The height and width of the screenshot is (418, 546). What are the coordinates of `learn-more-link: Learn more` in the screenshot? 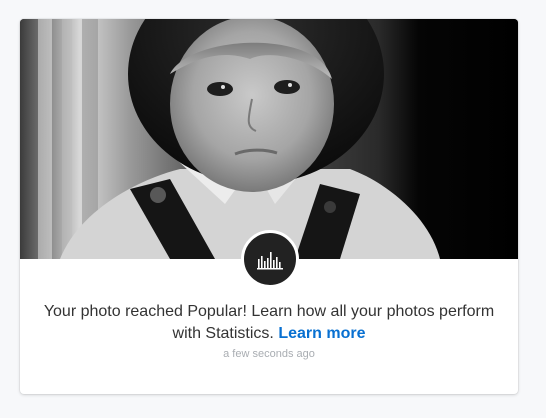 It's located at (321, 333).